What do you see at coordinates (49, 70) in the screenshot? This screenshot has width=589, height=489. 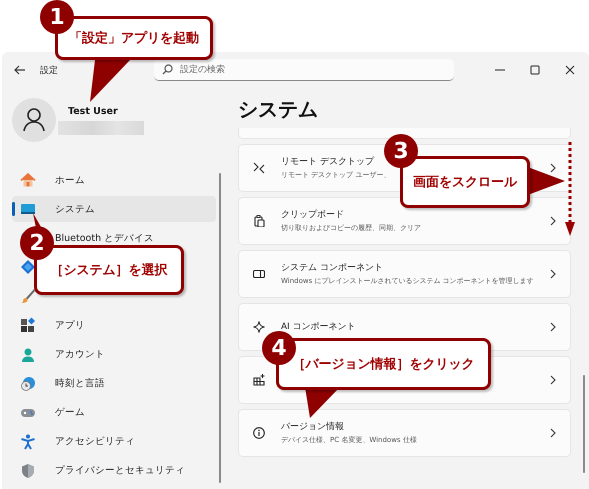 I see `window-title: 設定` at bounding box center [49, 70].